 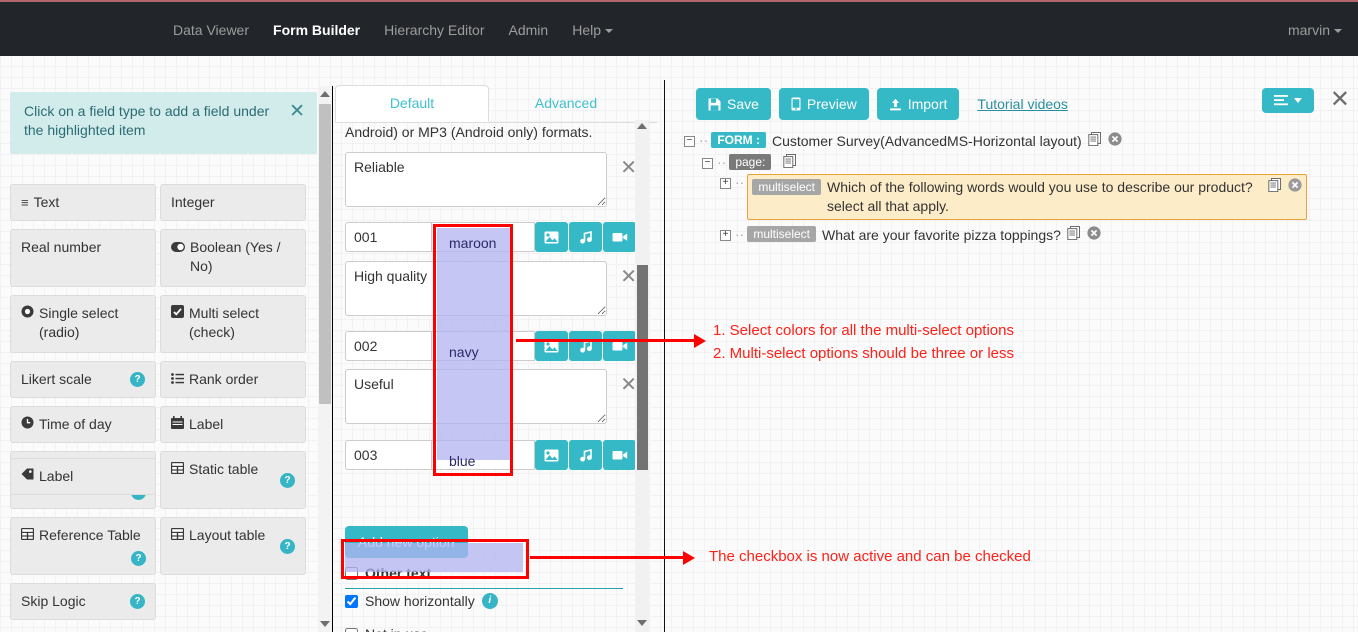 What do you see at coordinates (1022, 104) in the screenshot?
I see `tutorial-videos-link: Tutorial videos` at bounding box center [1022, 104].